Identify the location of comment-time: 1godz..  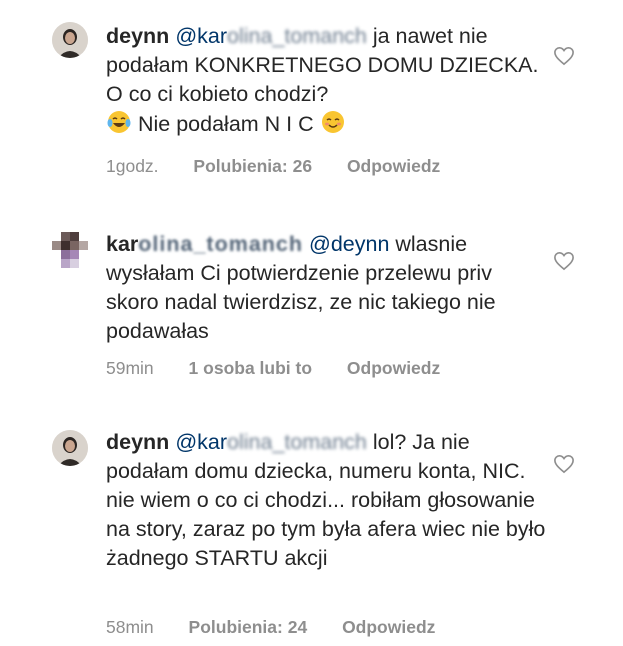
(132, 166).